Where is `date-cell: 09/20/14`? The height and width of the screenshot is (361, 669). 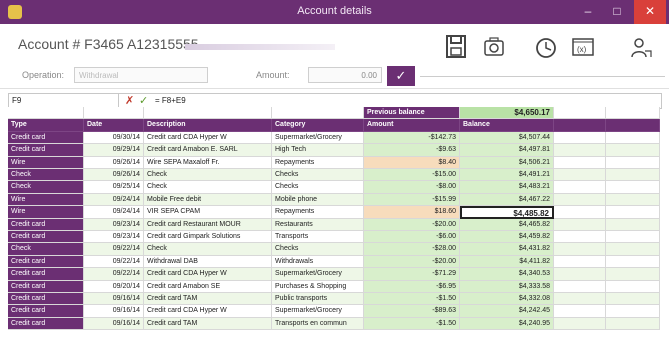
date-cell: 09/20/14 is located at coordinates (114, 286).